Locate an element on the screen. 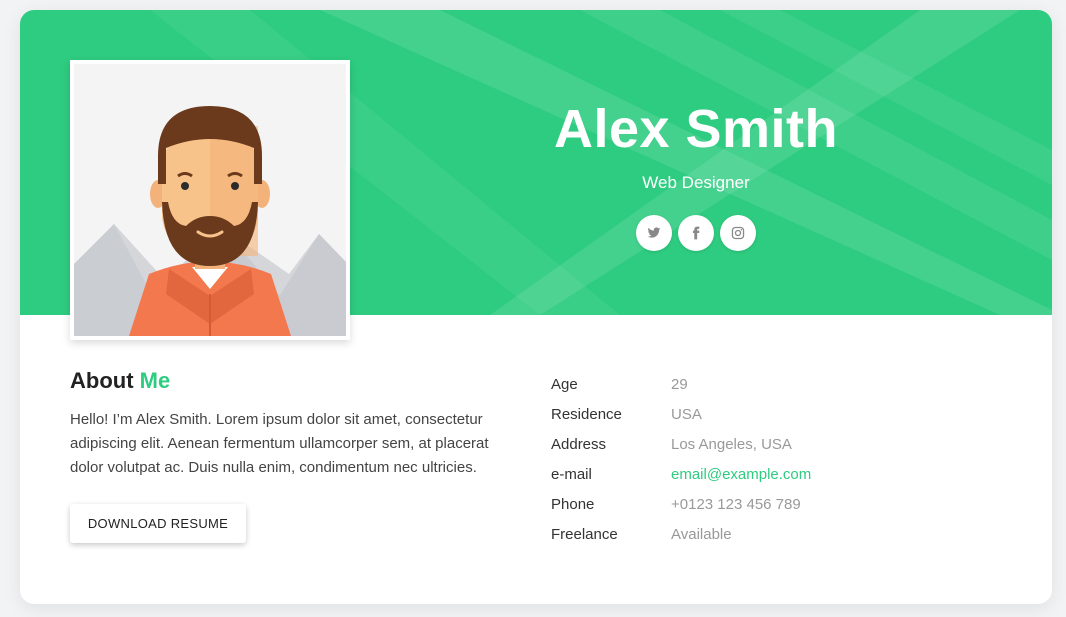  instagram-icon is located at coordinates (738, 233).